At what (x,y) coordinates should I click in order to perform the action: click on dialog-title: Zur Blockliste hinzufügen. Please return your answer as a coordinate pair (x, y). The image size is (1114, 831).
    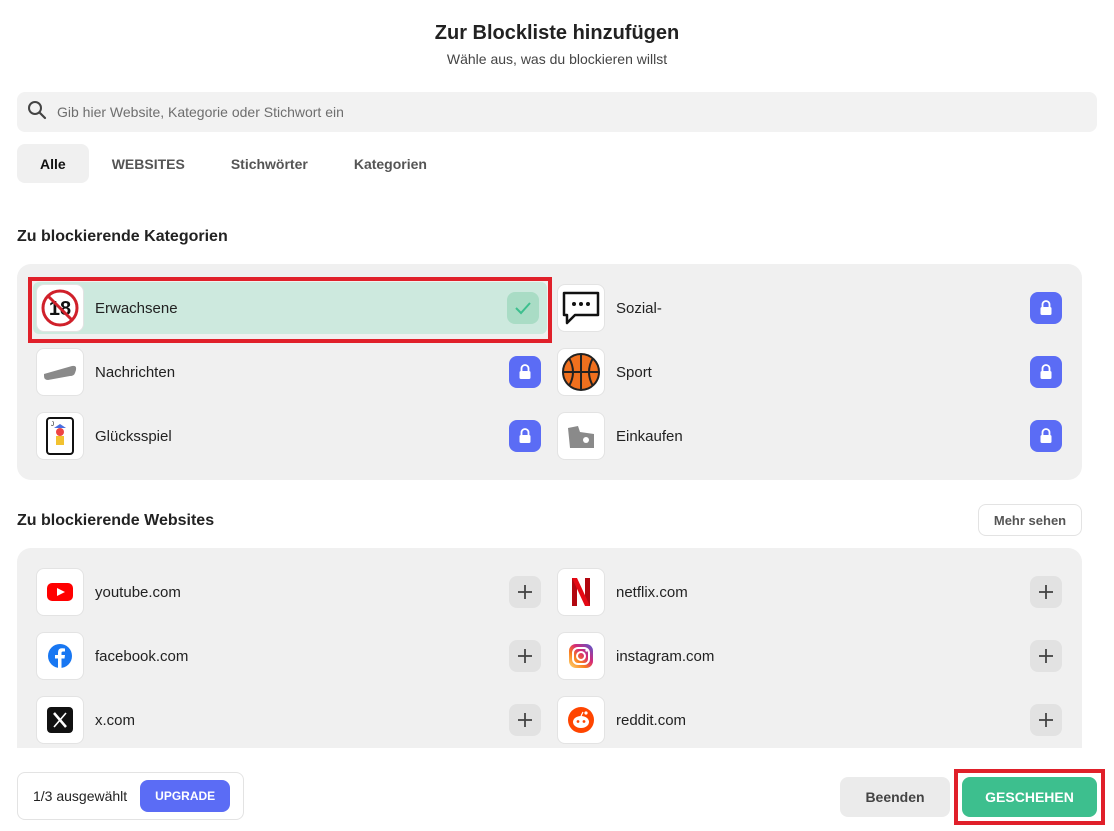
    Looking at the image, I should click on (557, 33).